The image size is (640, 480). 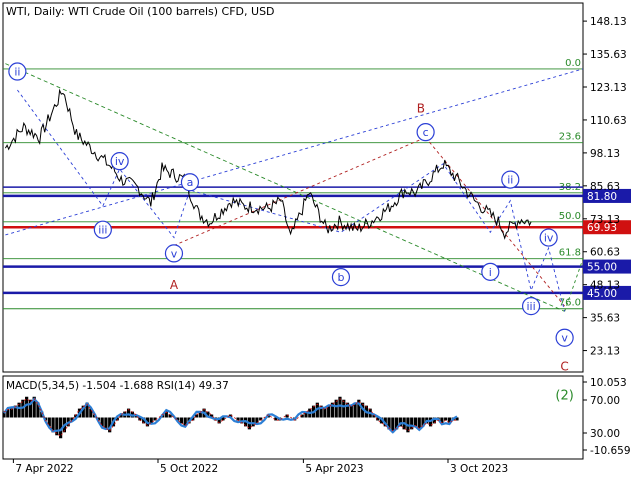 I want to click on y-tick-label: 35.63, so click(x=605, y=319).